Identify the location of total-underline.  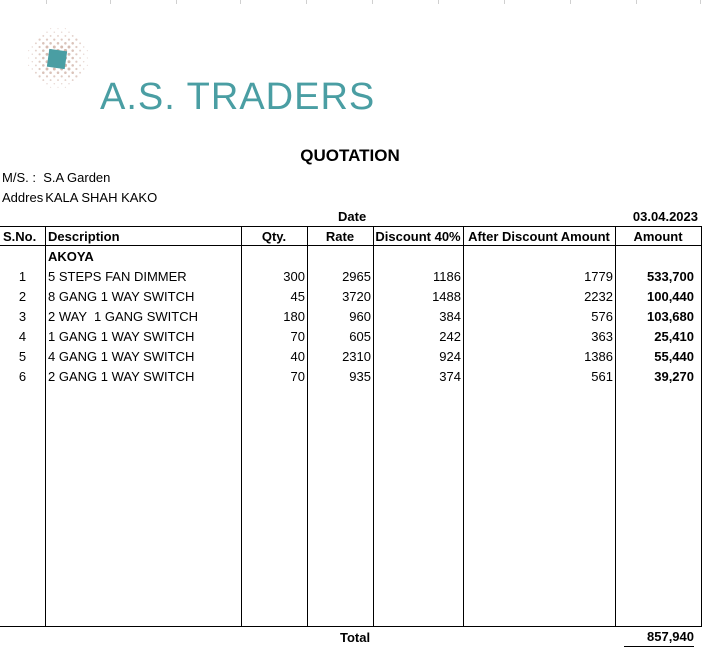
(659, 646).